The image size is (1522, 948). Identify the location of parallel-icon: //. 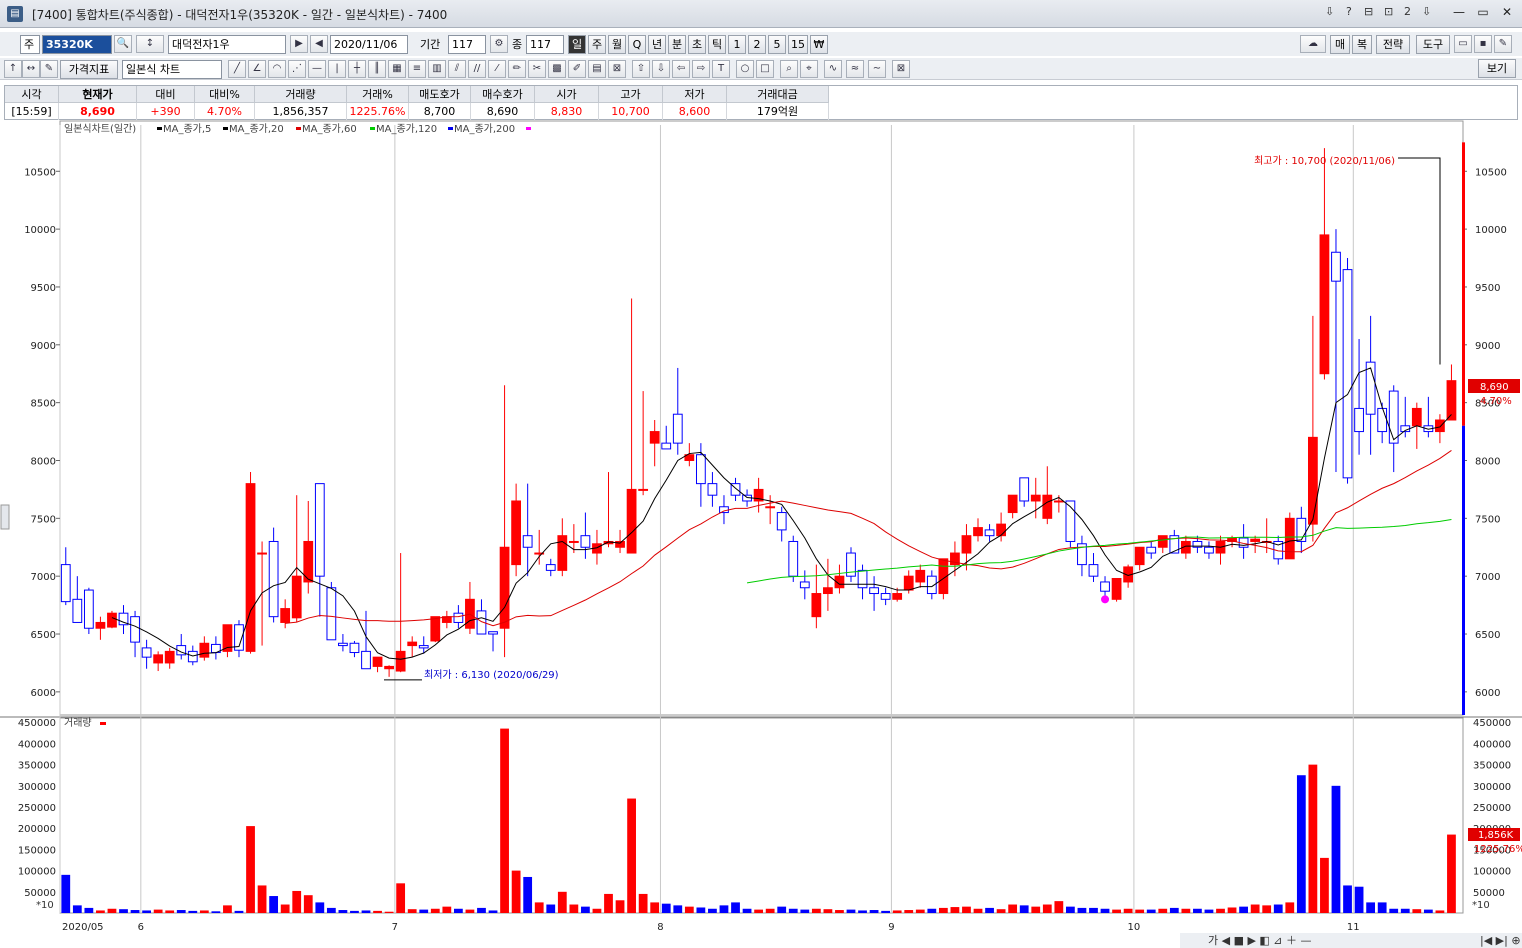
(477, 69).